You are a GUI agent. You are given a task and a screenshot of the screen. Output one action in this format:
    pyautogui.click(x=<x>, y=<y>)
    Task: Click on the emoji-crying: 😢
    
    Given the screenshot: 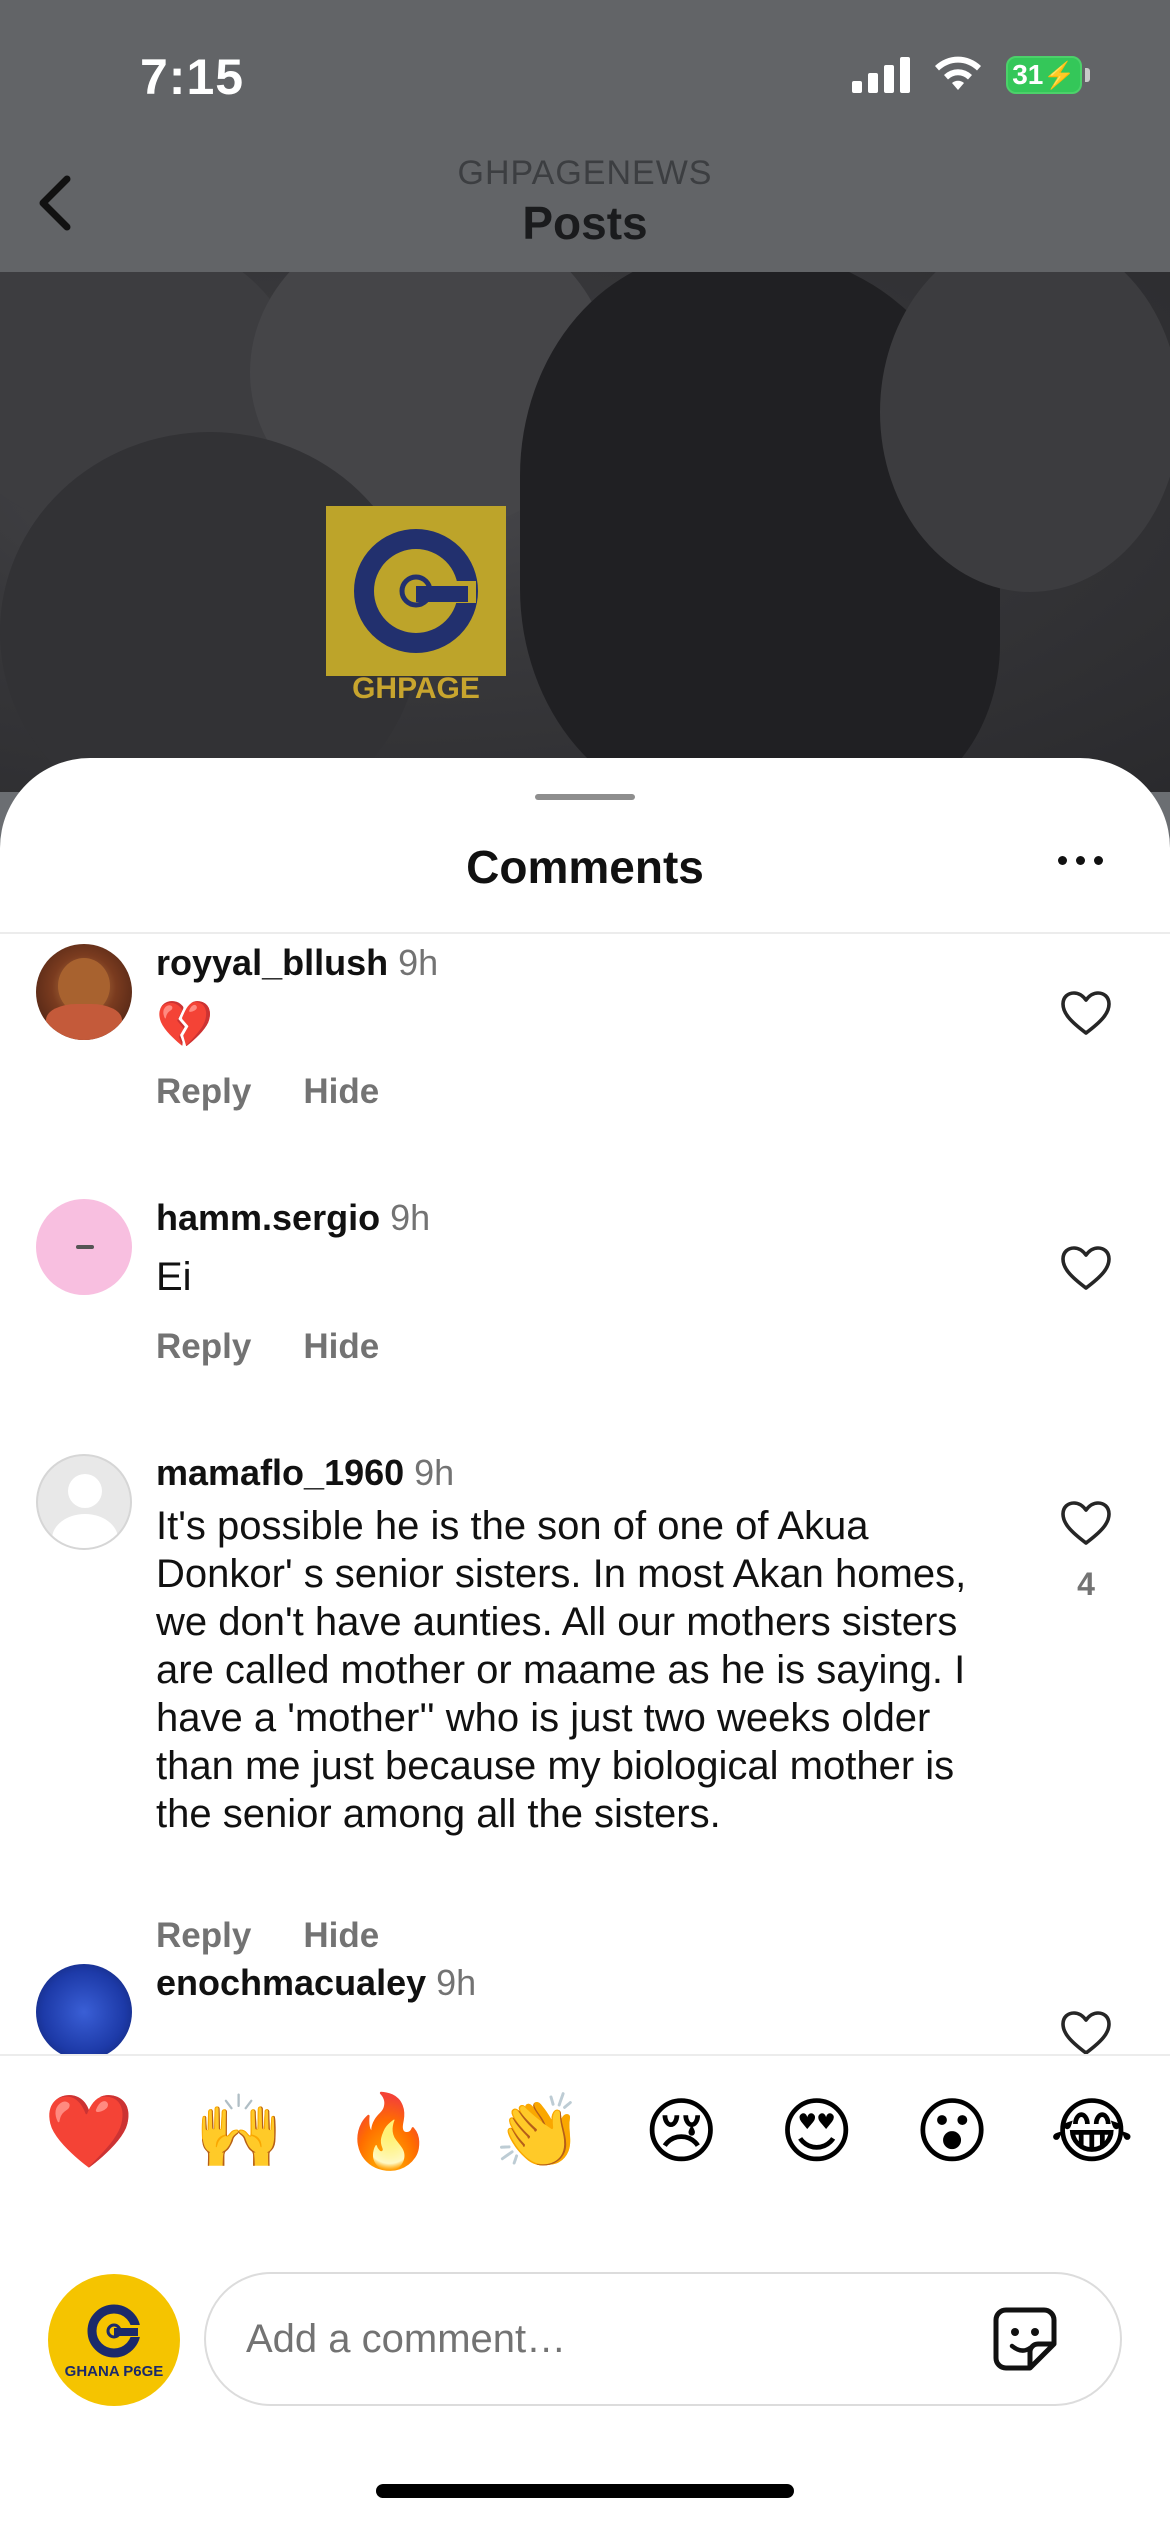 What is the action you would take?
    pyautogui.click(x=681, y=2131)
    